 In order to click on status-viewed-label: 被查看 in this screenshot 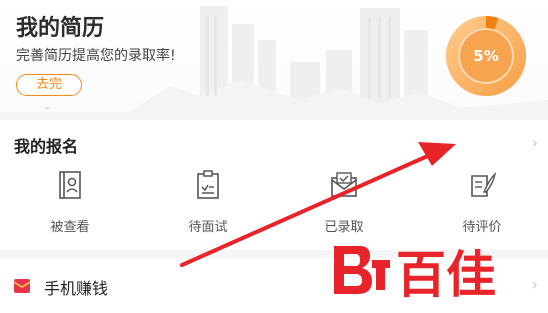, I will do `click(70, 227)`.